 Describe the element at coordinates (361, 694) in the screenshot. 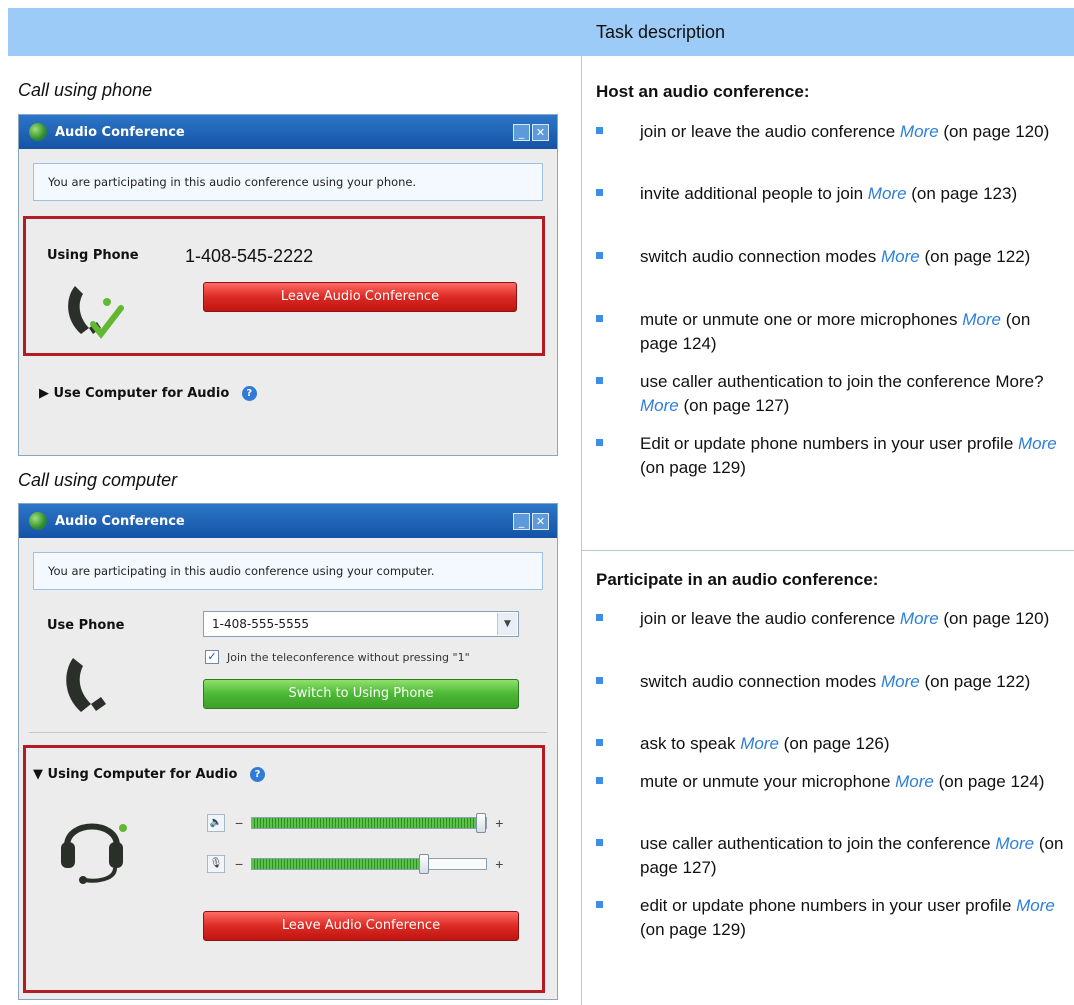

I see `switch-to-using-phone-button: Switch to Using Phone` at that location.